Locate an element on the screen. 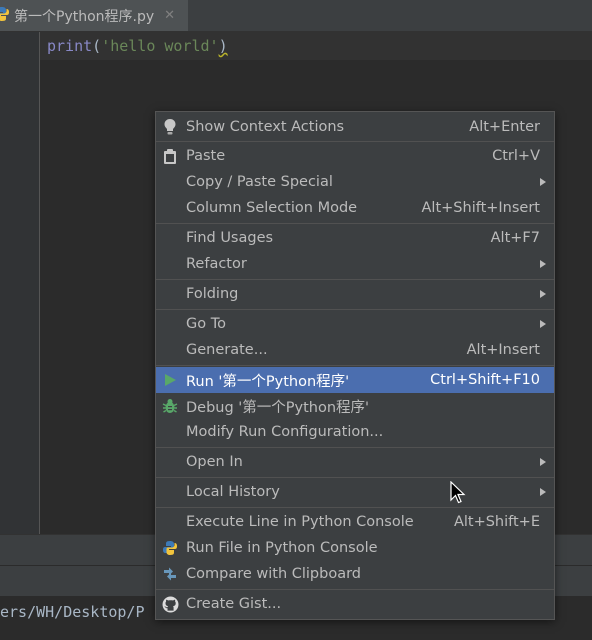 The width and height of the screenshot is (592, 640). code-string-literal: 'hello world' is located at coordinates (160, 46).